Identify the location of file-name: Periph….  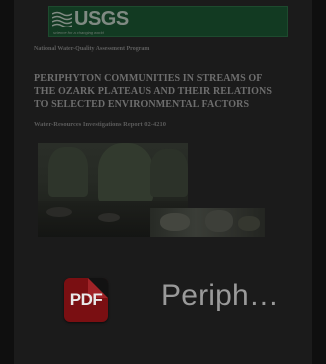
(220, 296).